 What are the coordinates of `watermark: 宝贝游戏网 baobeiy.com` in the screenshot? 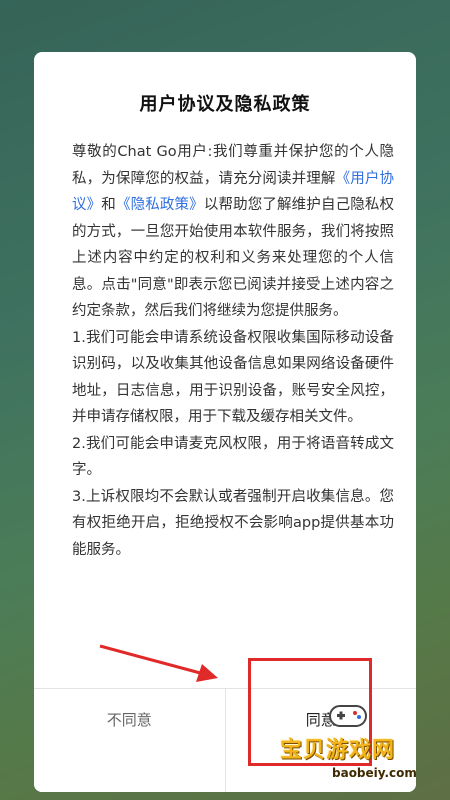 It's located at (352, 740).